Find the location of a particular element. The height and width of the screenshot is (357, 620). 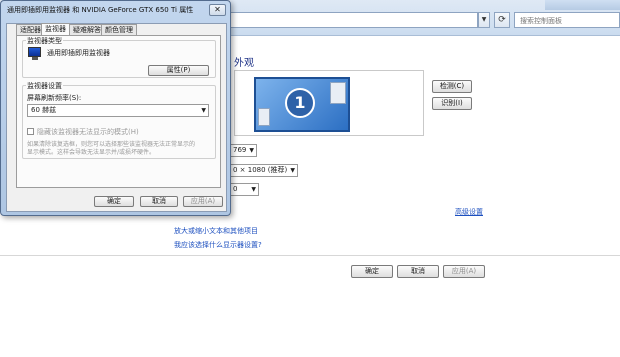

refresh-rate-select: 60 赫兹 ▼ is located at coordinates (118, 110).